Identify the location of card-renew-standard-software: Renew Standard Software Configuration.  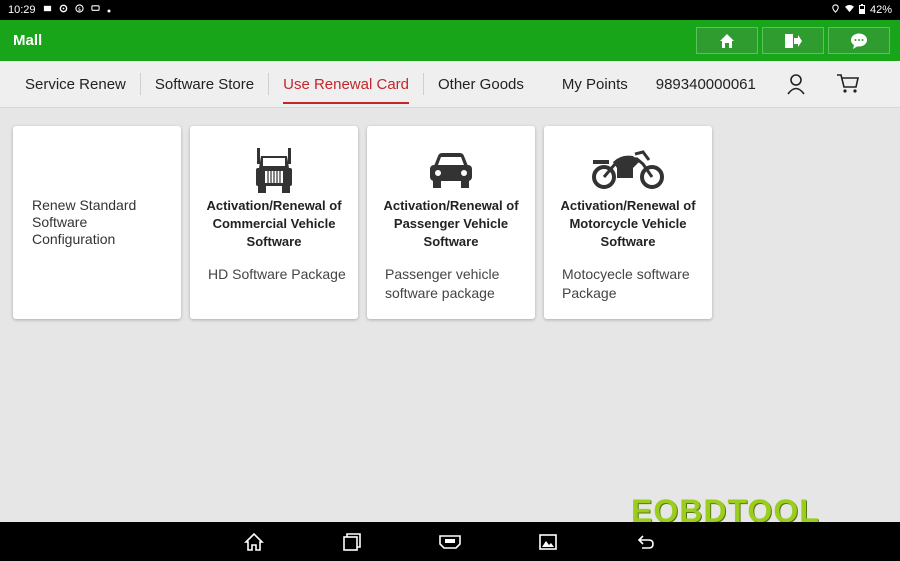
(97, 222).